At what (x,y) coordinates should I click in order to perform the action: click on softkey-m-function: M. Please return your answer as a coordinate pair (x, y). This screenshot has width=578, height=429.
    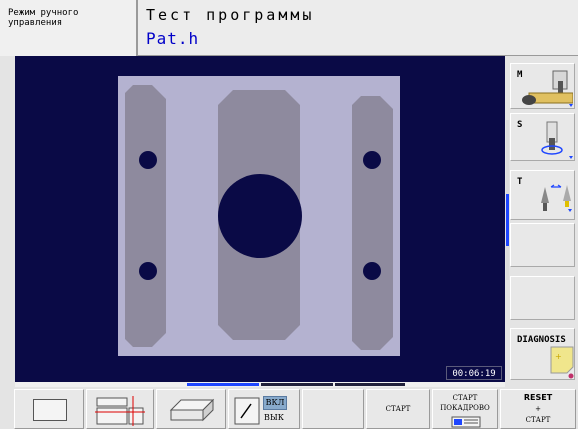
    Looking at the image, I should click on (542, 86).